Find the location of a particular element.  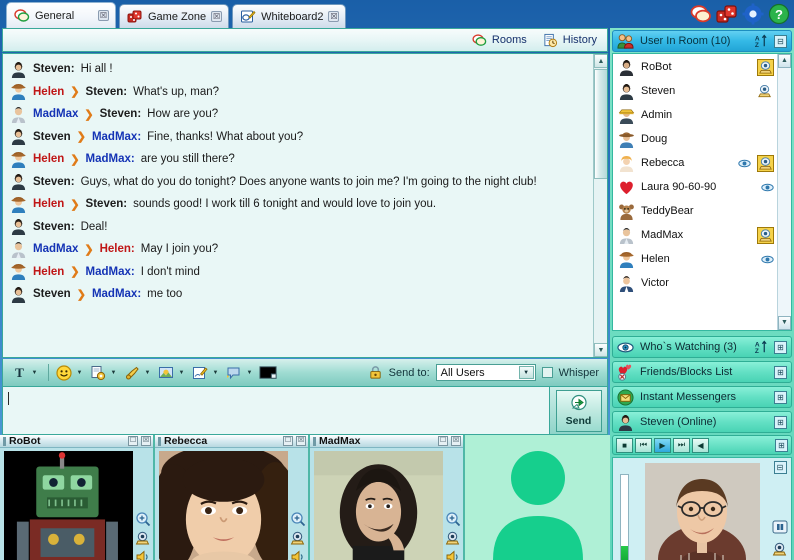

toolbar-item-quick-message: ▼ is located at coordinates (239, 373).